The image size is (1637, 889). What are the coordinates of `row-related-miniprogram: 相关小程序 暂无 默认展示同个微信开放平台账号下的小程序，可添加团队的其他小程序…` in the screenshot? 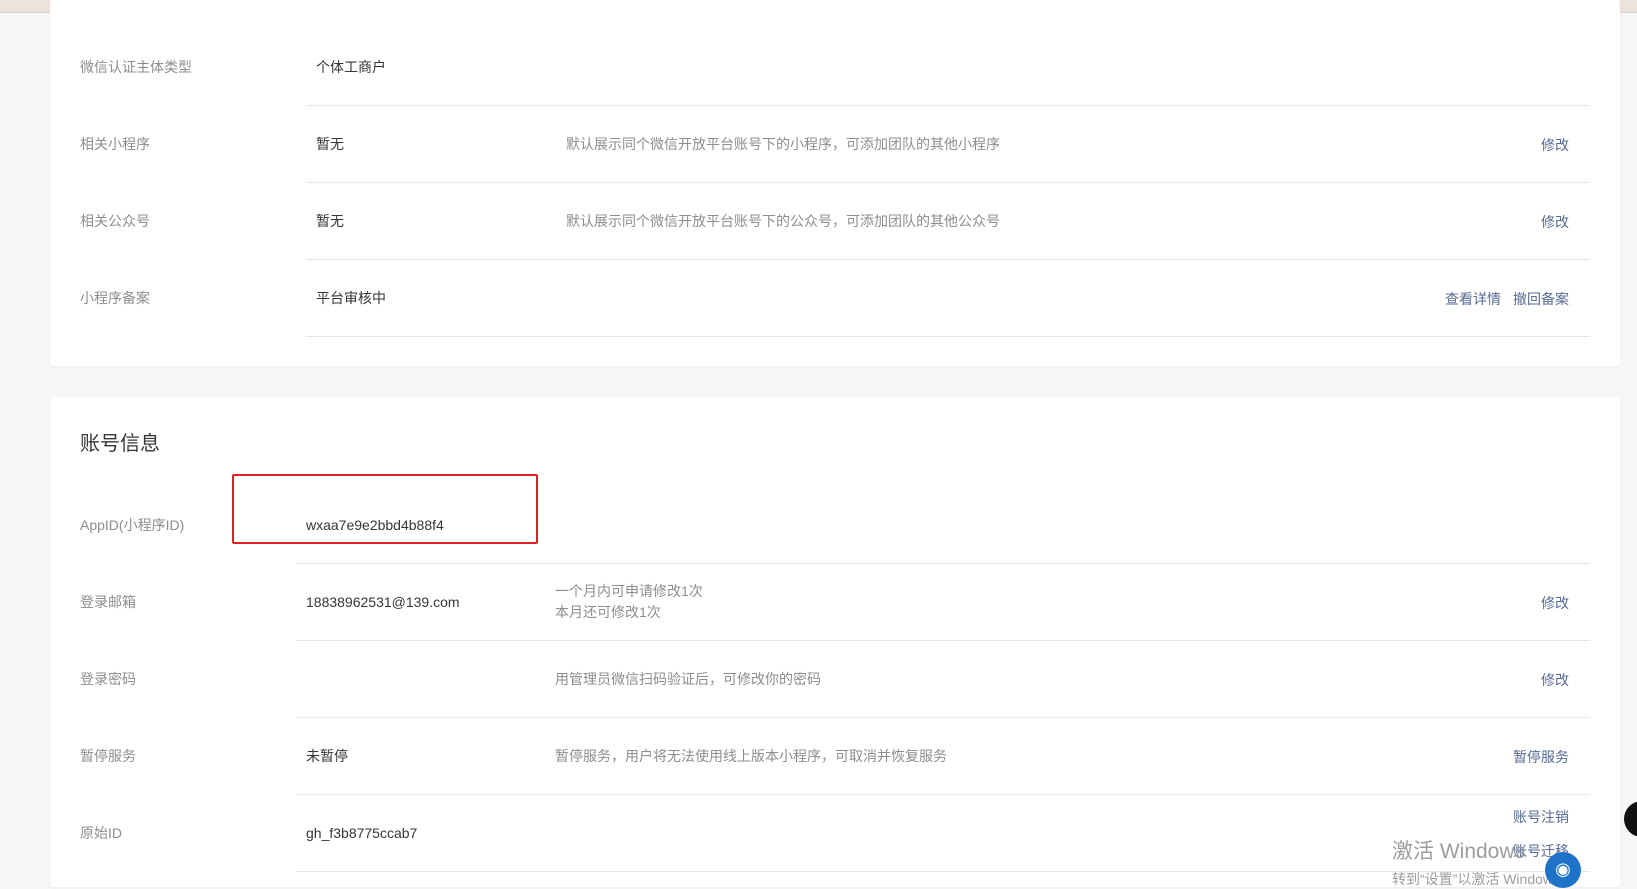 It's located at (835, 144).